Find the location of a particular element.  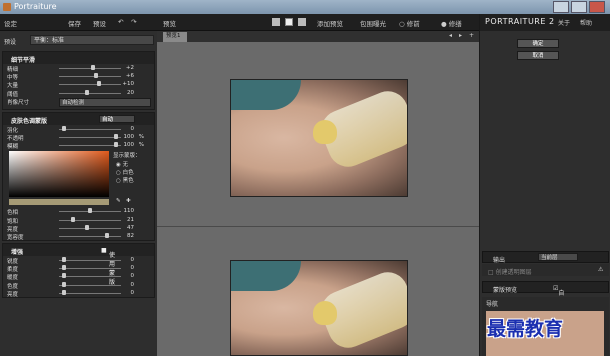

preview-image-after is located at coordinates (319, 308).